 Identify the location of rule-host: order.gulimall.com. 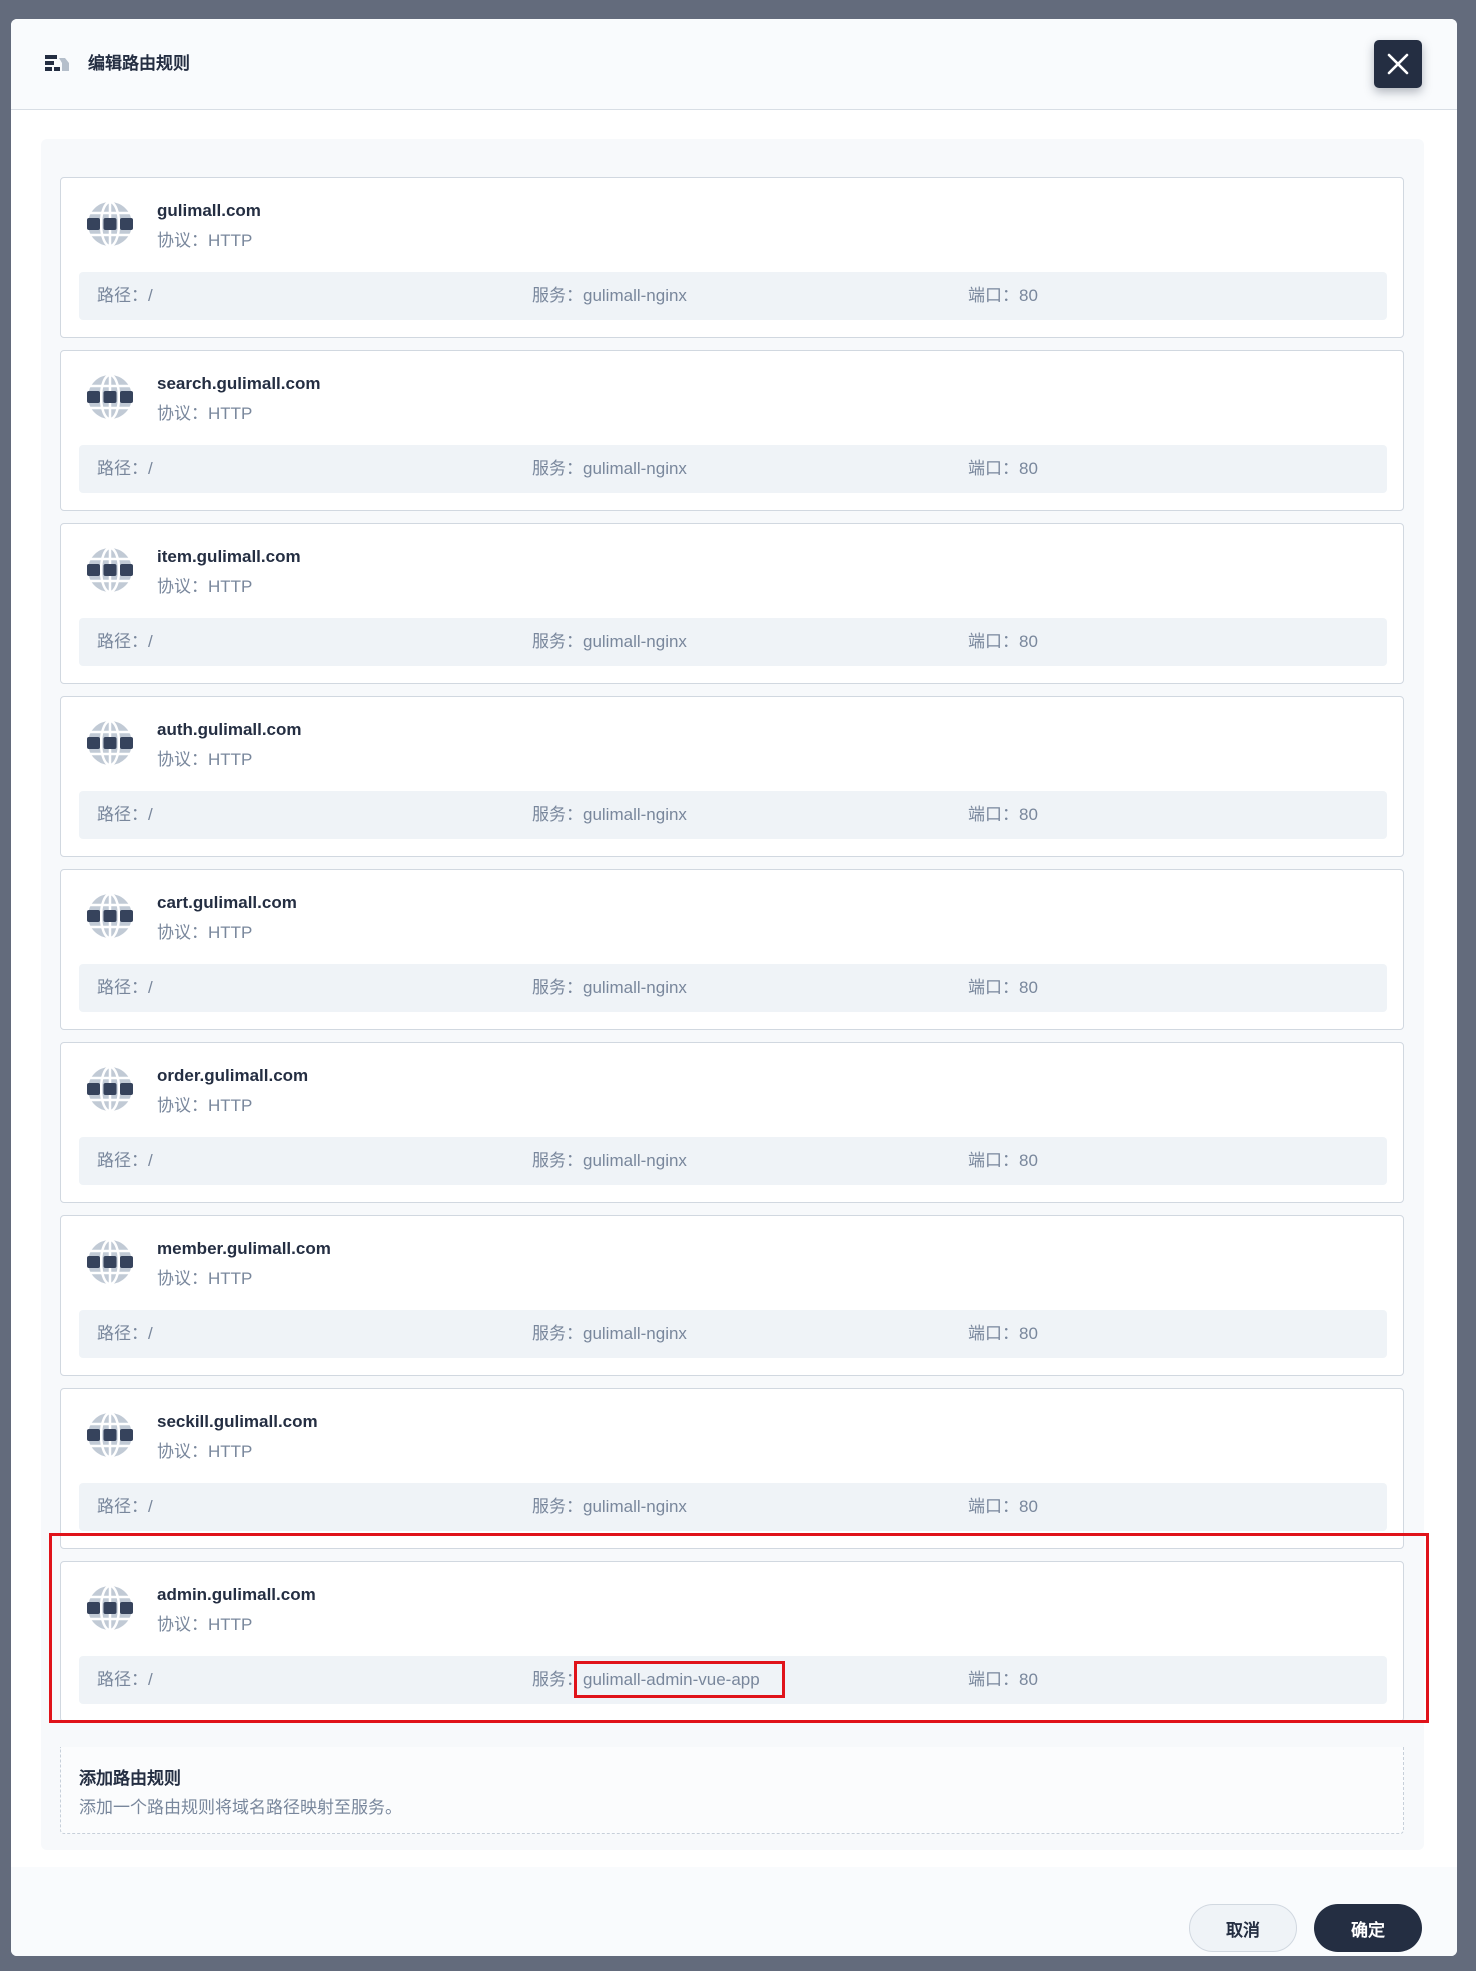
(233, 1075).